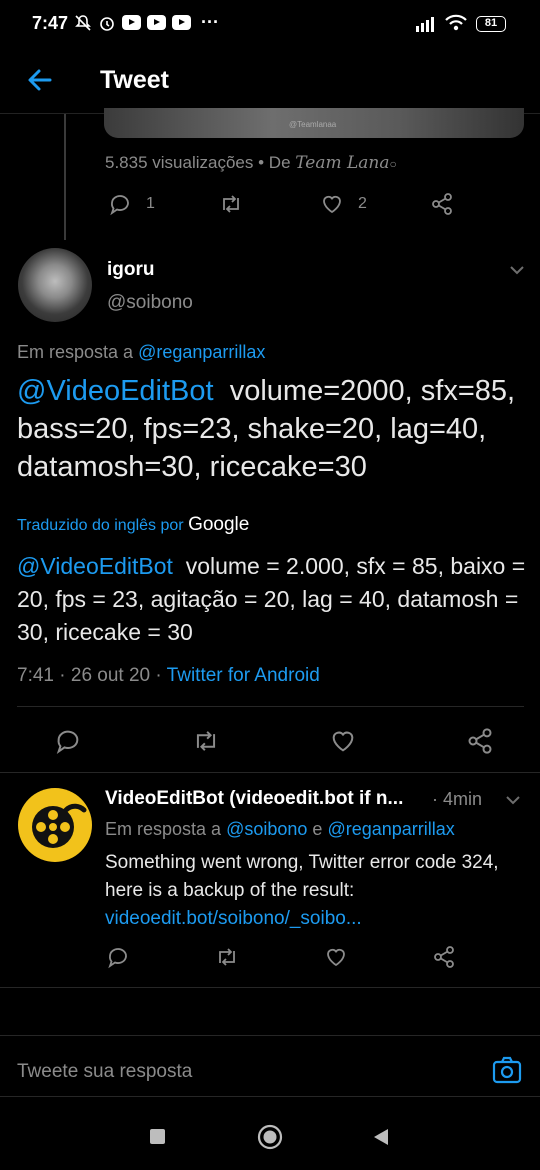 This screenshot has height=1170, width=540. I want to click on media-preview: @Teamlanaa, so click(314, 123).